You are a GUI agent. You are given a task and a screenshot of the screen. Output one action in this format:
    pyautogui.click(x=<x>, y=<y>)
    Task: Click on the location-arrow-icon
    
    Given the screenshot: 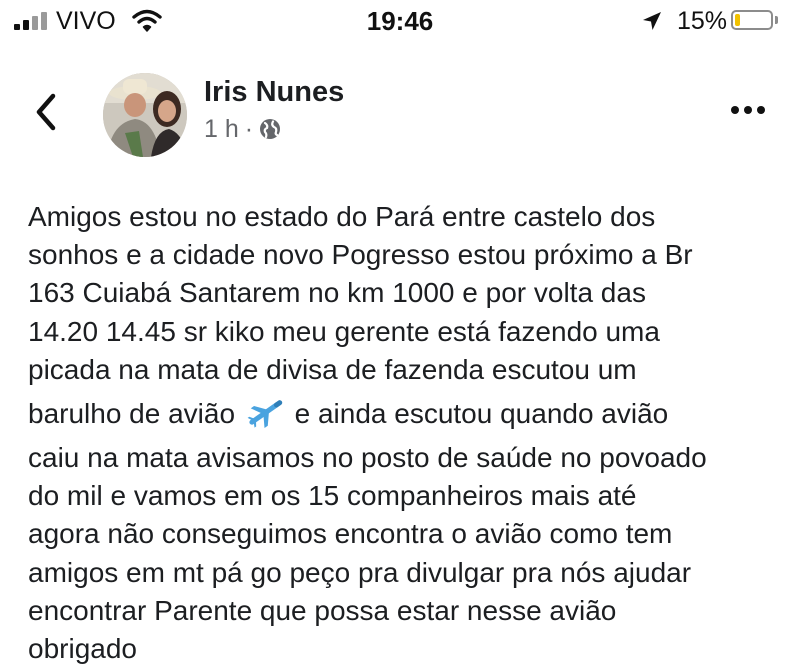 What is the action you would take?
    pyautogui.click(x=652, y=21)
    